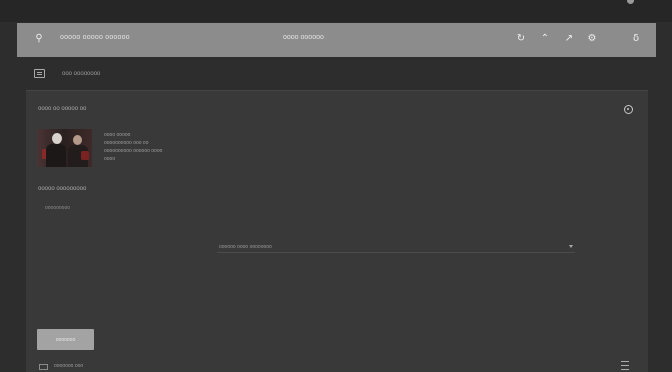 The image size is (672, 372). What do you see at coordinates (636, 39) in the screenshot?
I see `translate-icon: ẟ` at bounding box center [636, 39].